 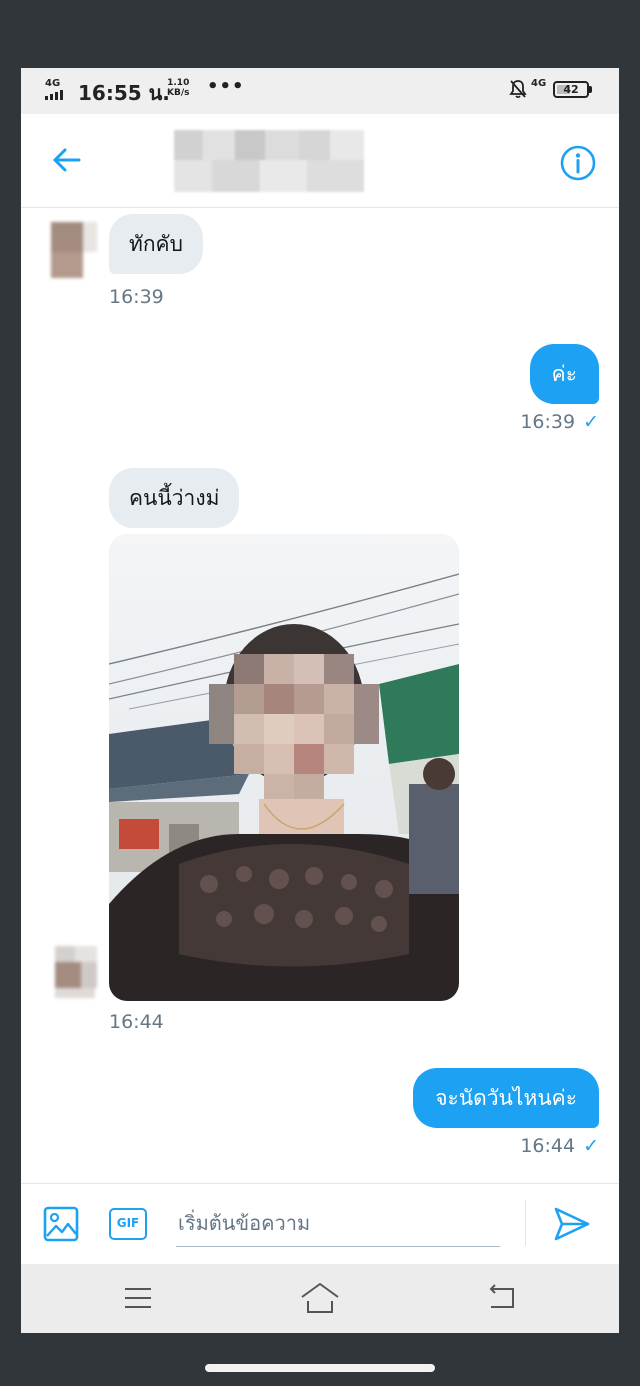 What do you see at coordinates (501, 1298) in the screenshot?
I see `back-nav-icon` at bounding box center [501, 1298].